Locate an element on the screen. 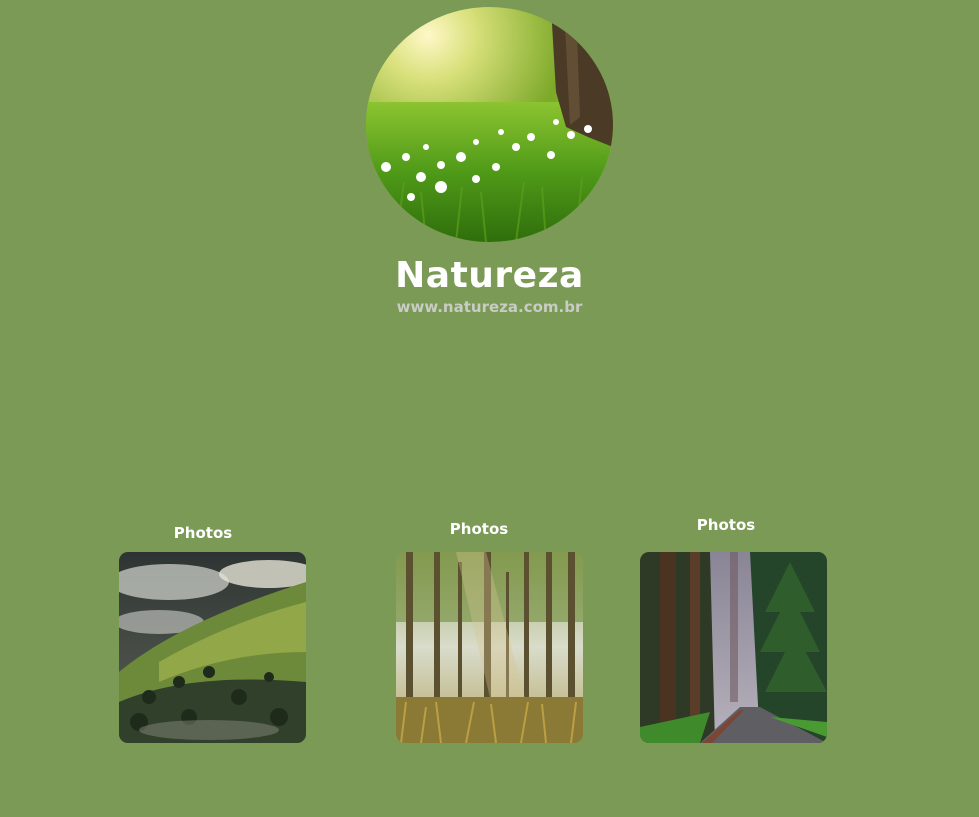 The image size is (979, 817). forest-road-photo is located at coordinates (733, 647).